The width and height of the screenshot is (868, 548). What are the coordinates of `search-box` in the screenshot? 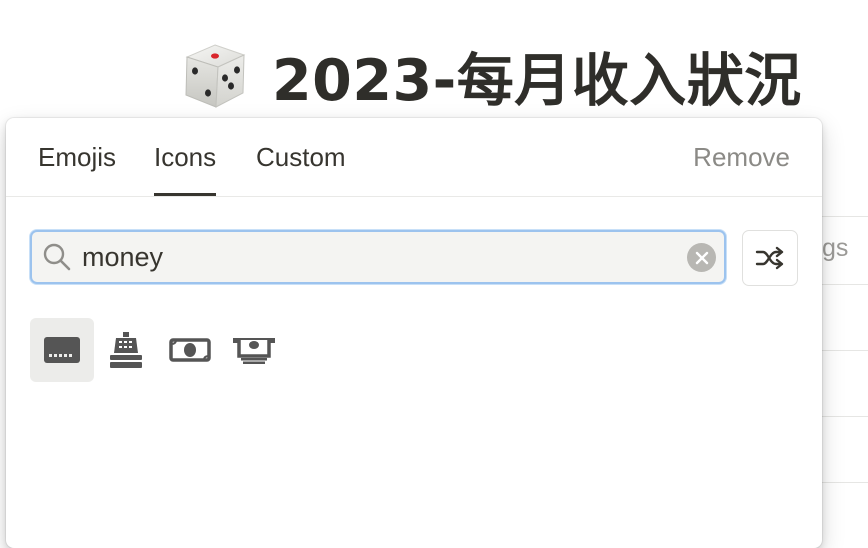 It's located at (378, 257).